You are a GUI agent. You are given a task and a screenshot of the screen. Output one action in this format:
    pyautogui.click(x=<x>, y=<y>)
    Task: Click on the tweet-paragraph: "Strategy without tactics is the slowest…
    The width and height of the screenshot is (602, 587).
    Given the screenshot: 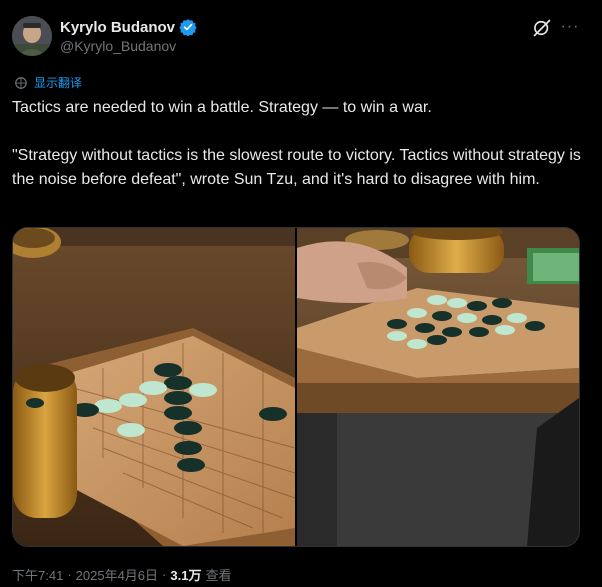 What is the action you would take?
    pyautogui.click(x=296, y=167)
    